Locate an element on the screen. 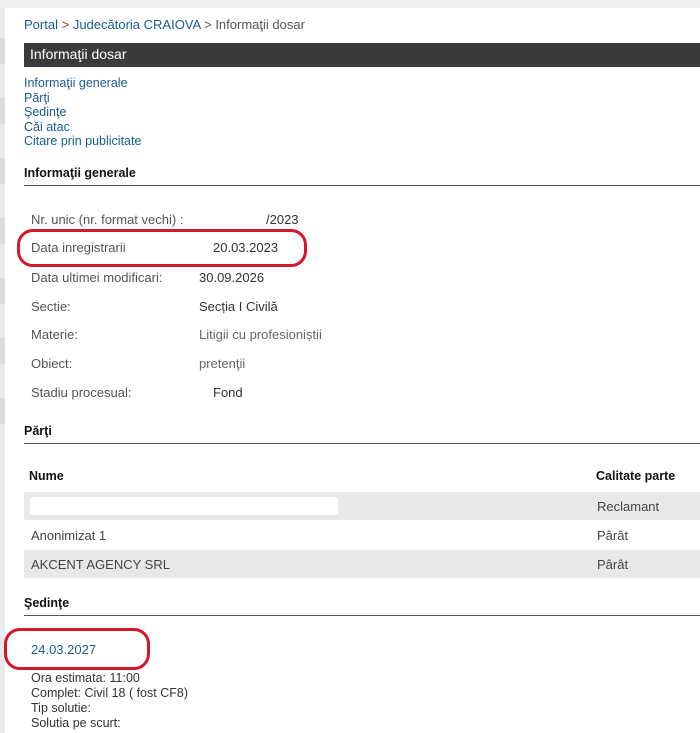 Image resolution: width=700 pixels, height=733 pixels. field-value-stadiu: Fond is located at coordinates (228, 392).